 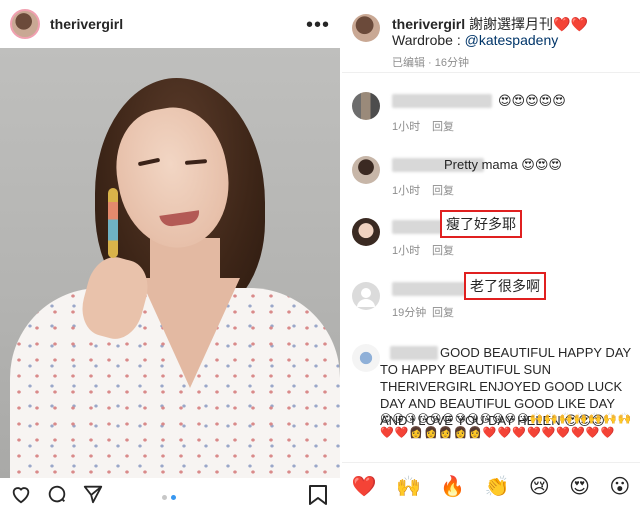 I want to click on bookmark-icon, so click(x=318, y=497).